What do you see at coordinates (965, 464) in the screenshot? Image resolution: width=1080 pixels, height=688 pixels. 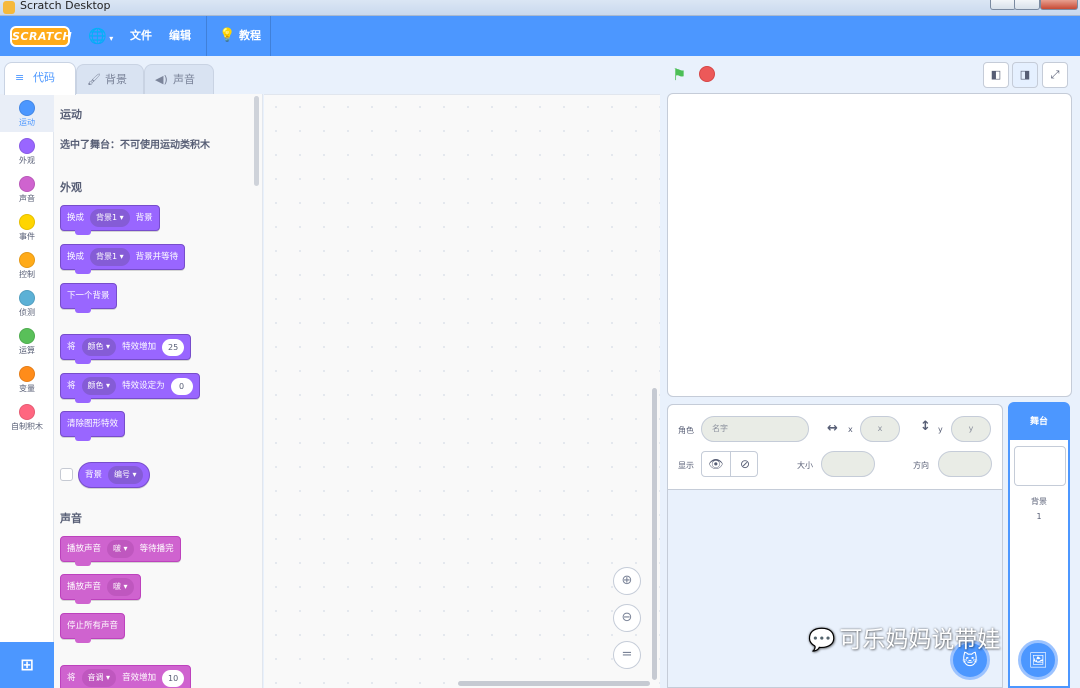 I see `direction-input` at bounding box center [965, 464].